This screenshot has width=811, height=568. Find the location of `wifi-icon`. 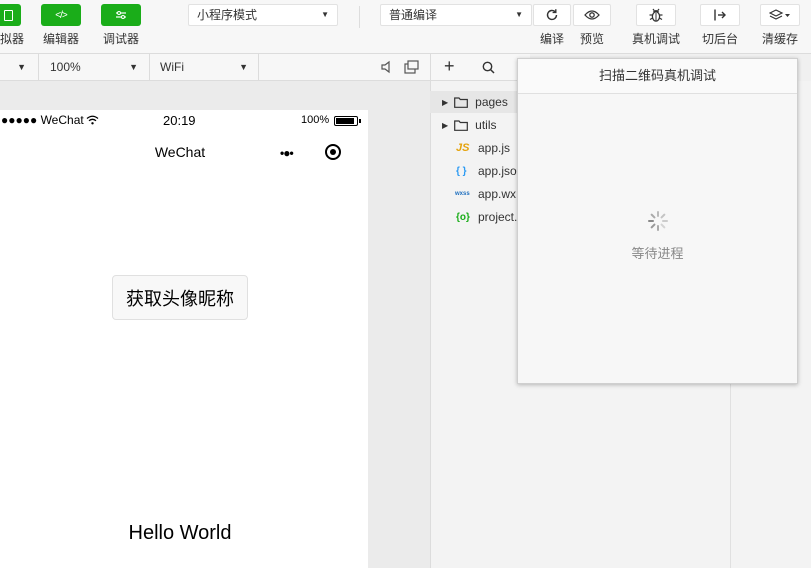

wifi-icon is located at coordinates (92, 120).